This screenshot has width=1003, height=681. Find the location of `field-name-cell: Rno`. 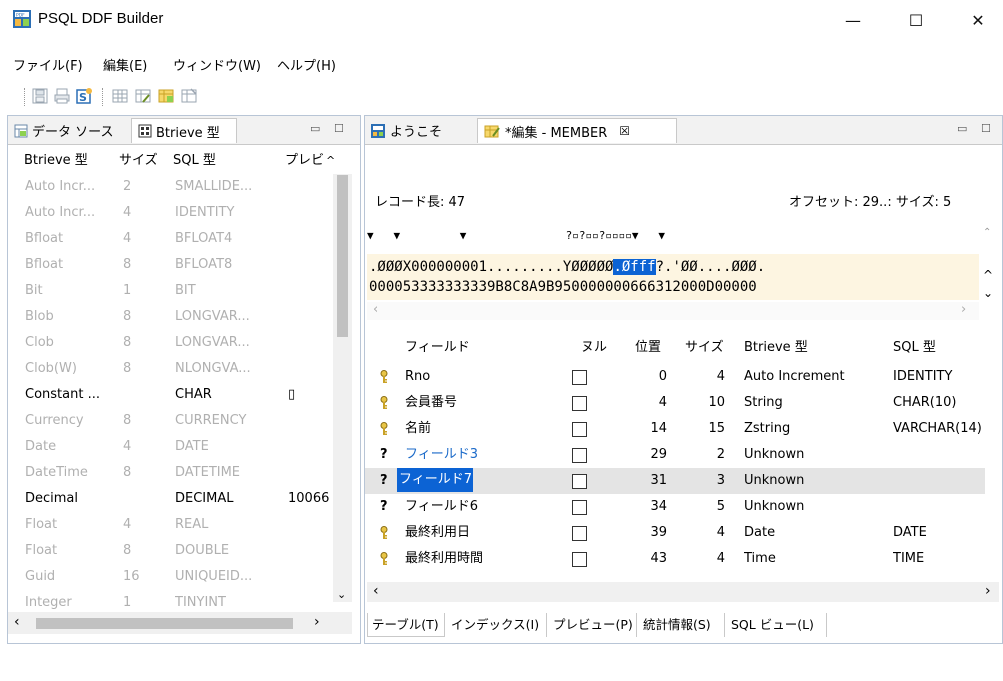

field-name-cell: Rno is located at coordinates (485, 377).